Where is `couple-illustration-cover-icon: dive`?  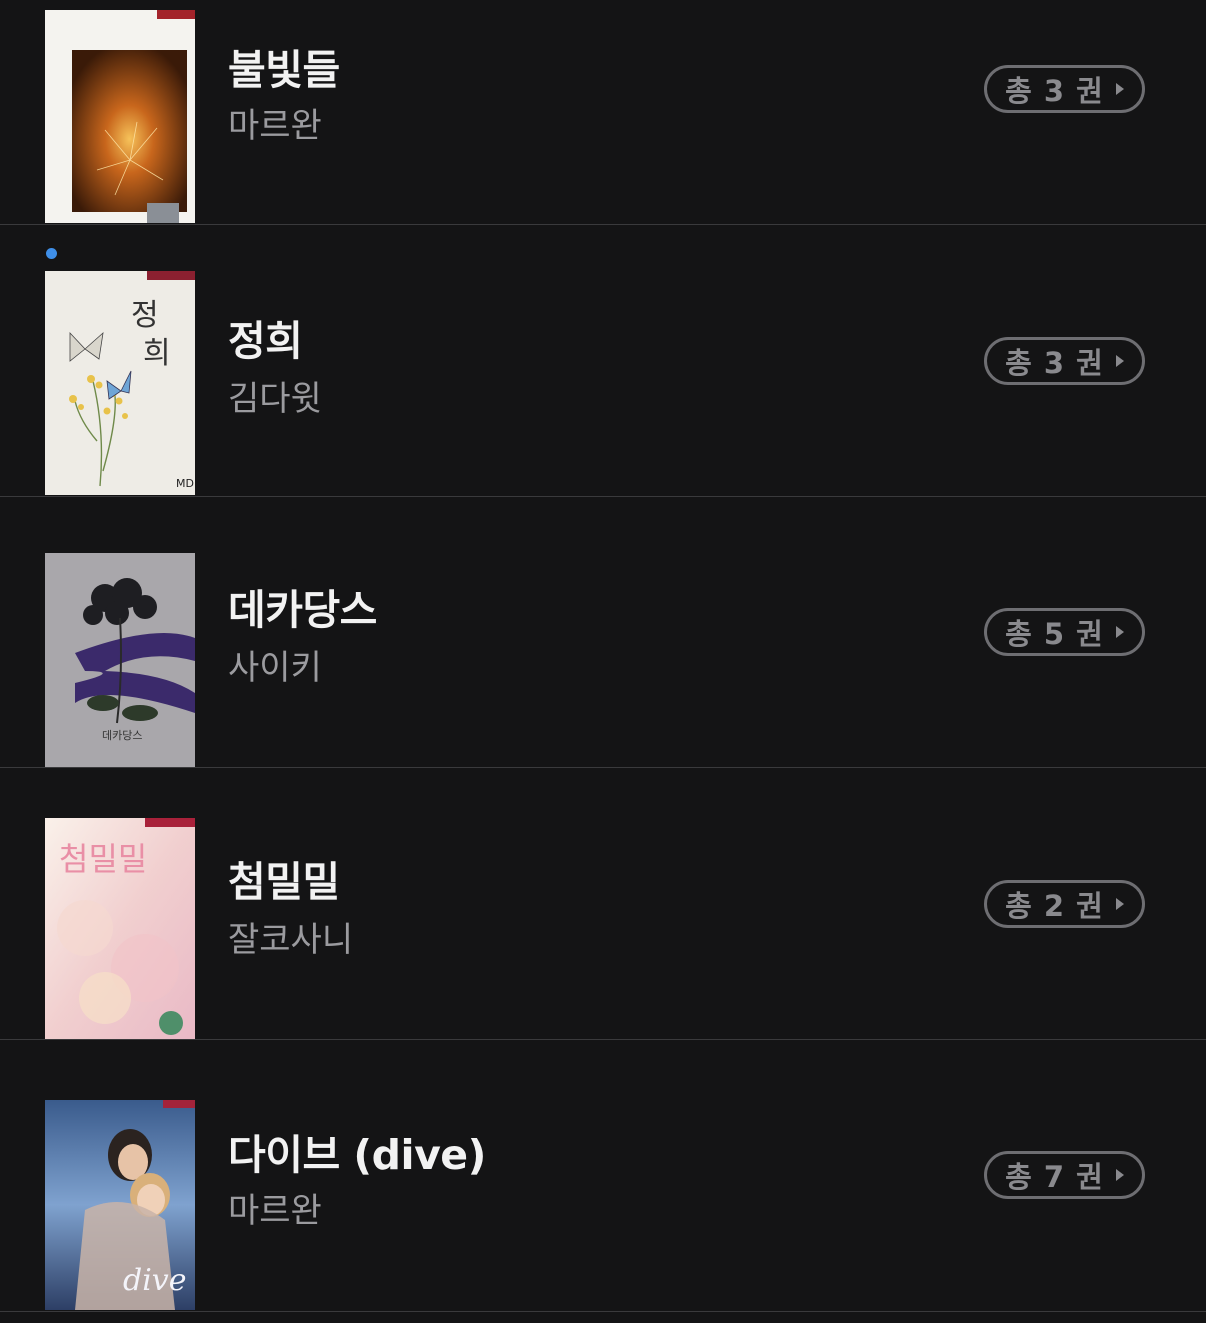
couple-illustration-cover-icon: dive is located at coordinates (120, 1205).